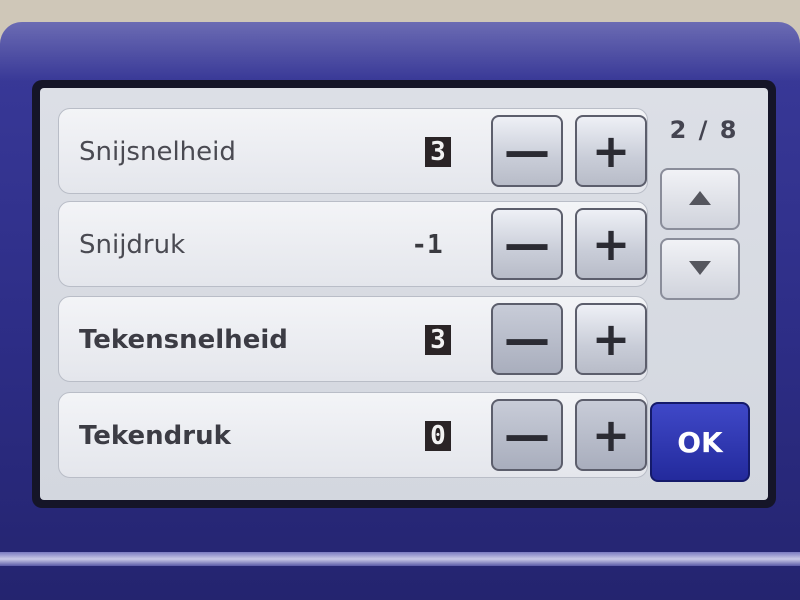 This screenshot has height=600, width=800. Describe the element at coordinates (155, 436) in the screenshot. I see `setting-label: Tekendruk` at that location.